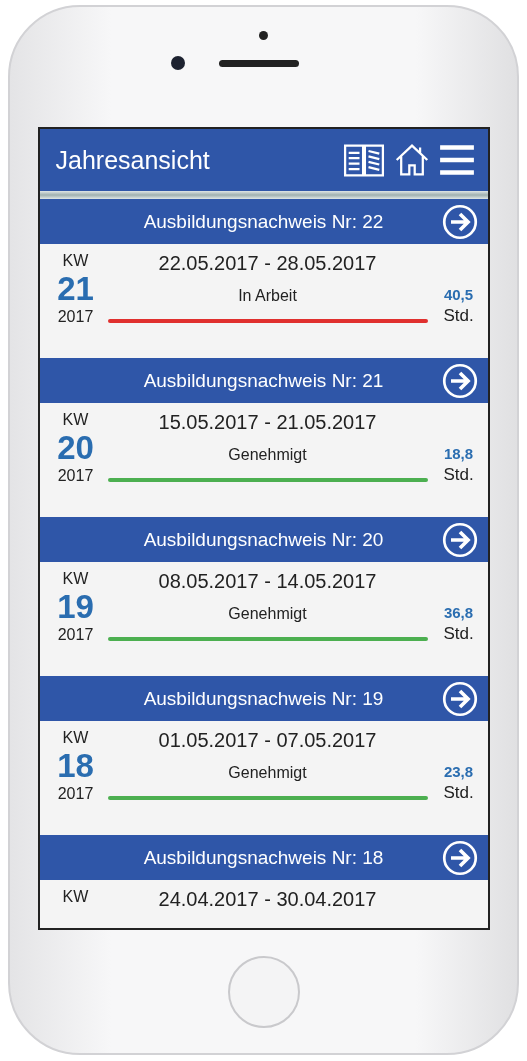  I want to click on week-number: 18, so click(75, 766).